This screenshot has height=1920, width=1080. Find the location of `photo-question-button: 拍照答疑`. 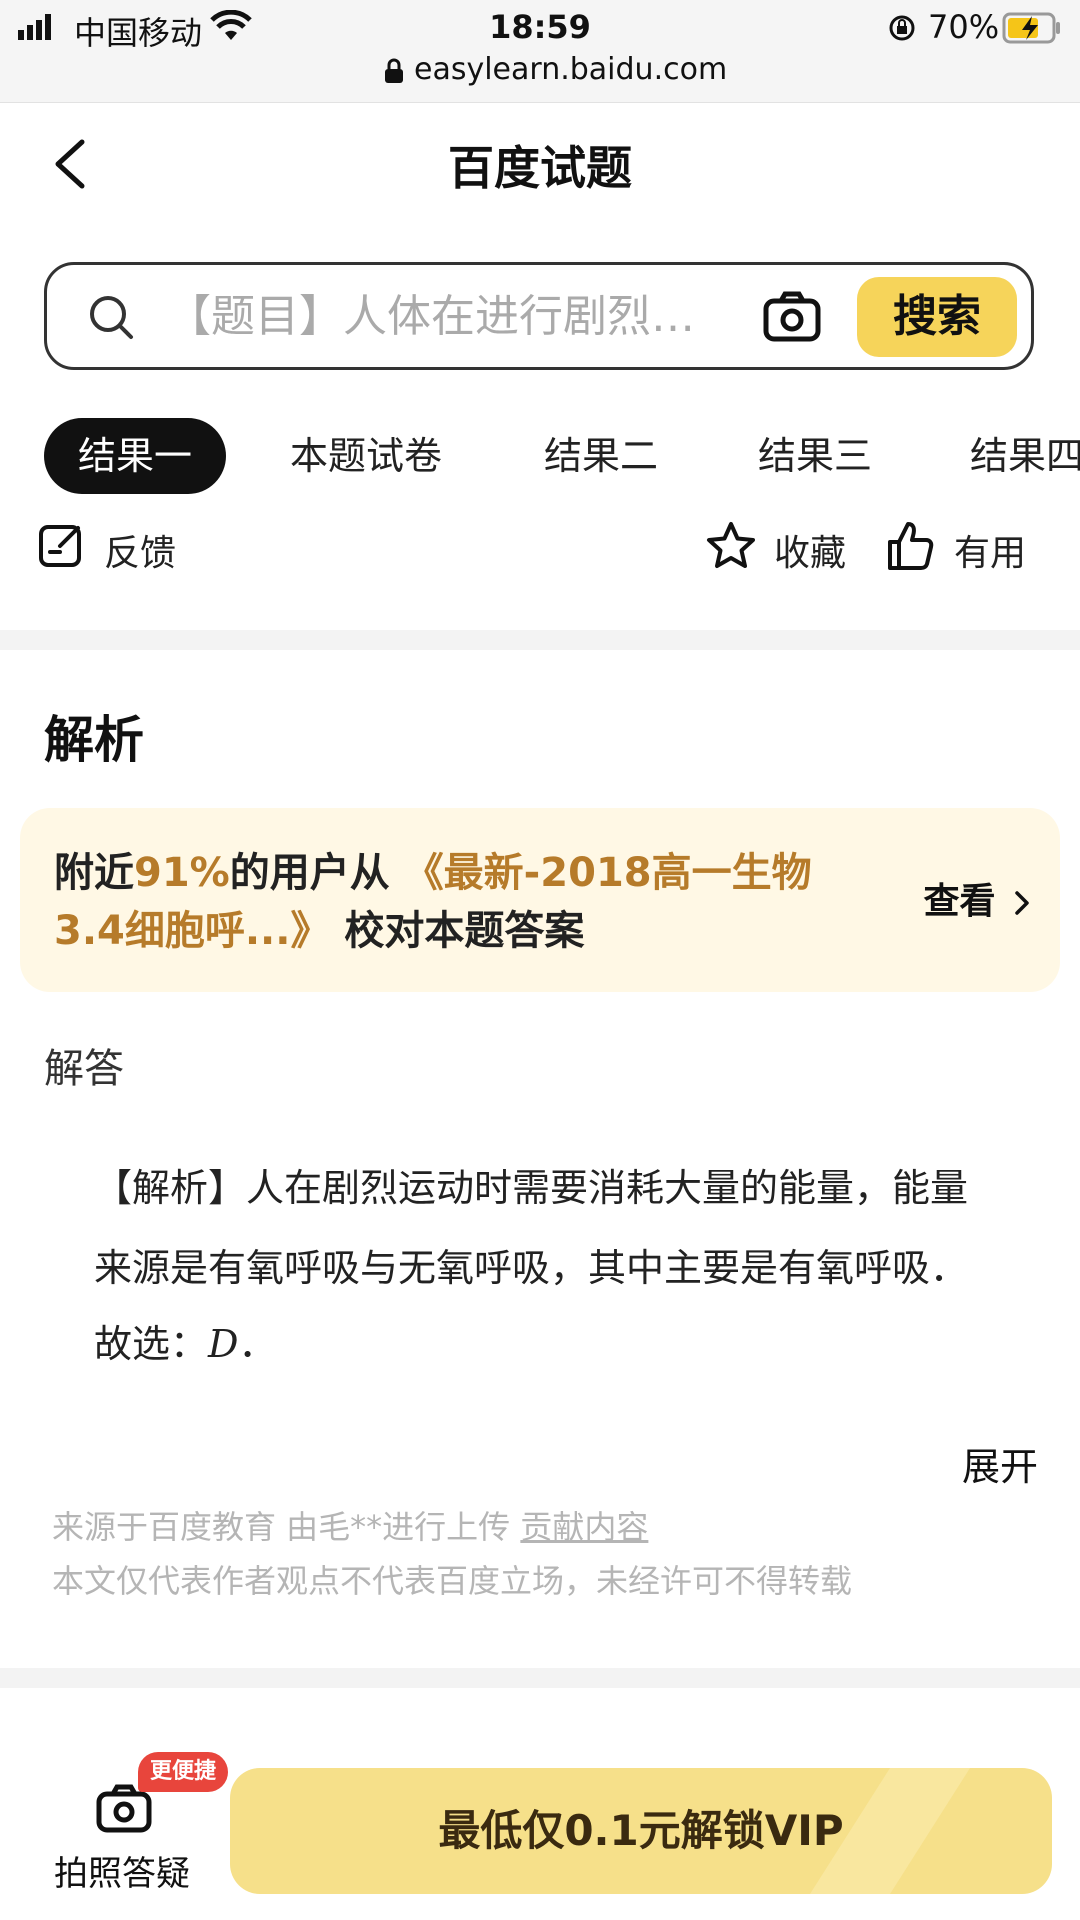

photo-question-button: 拍照答疑 is located at coordinates (125, 1837).